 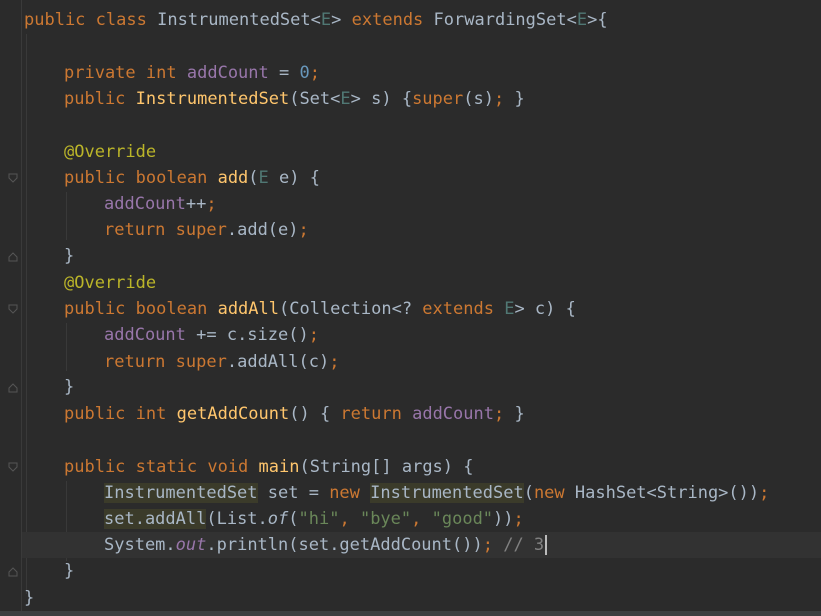 I want to click on token: += c.size(), so click(x=247, y=335).